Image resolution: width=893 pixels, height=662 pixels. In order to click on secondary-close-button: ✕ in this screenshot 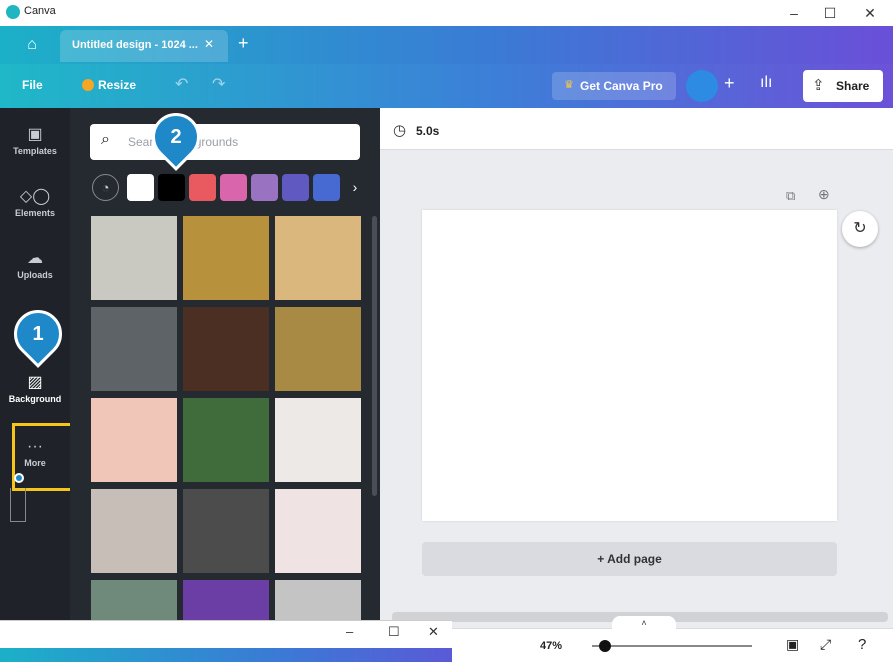, I will do `click(433, 632)`.